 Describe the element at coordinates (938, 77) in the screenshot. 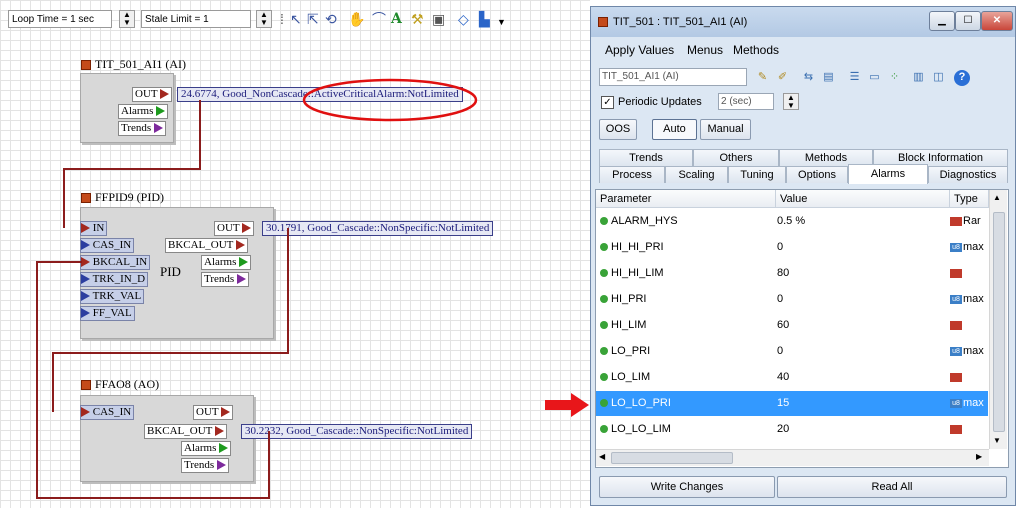

I see `layout-split-icon: ◫` at that location.